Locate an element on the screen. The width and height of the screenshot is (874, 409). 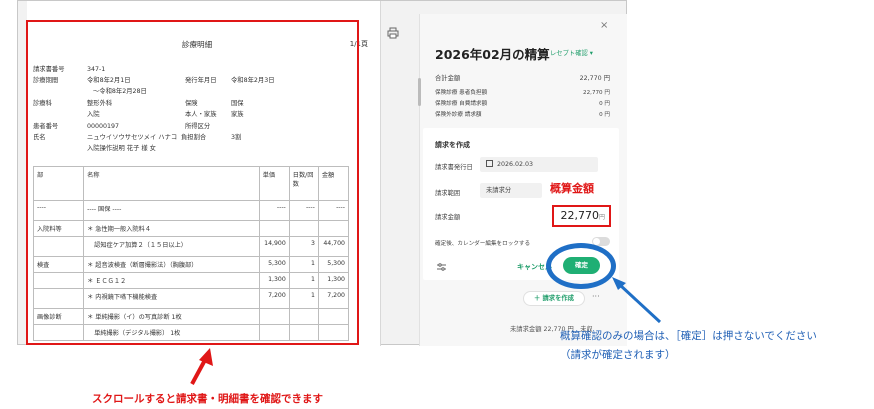
table-cell-price: 5,300 is located at coordinates (274, 264).